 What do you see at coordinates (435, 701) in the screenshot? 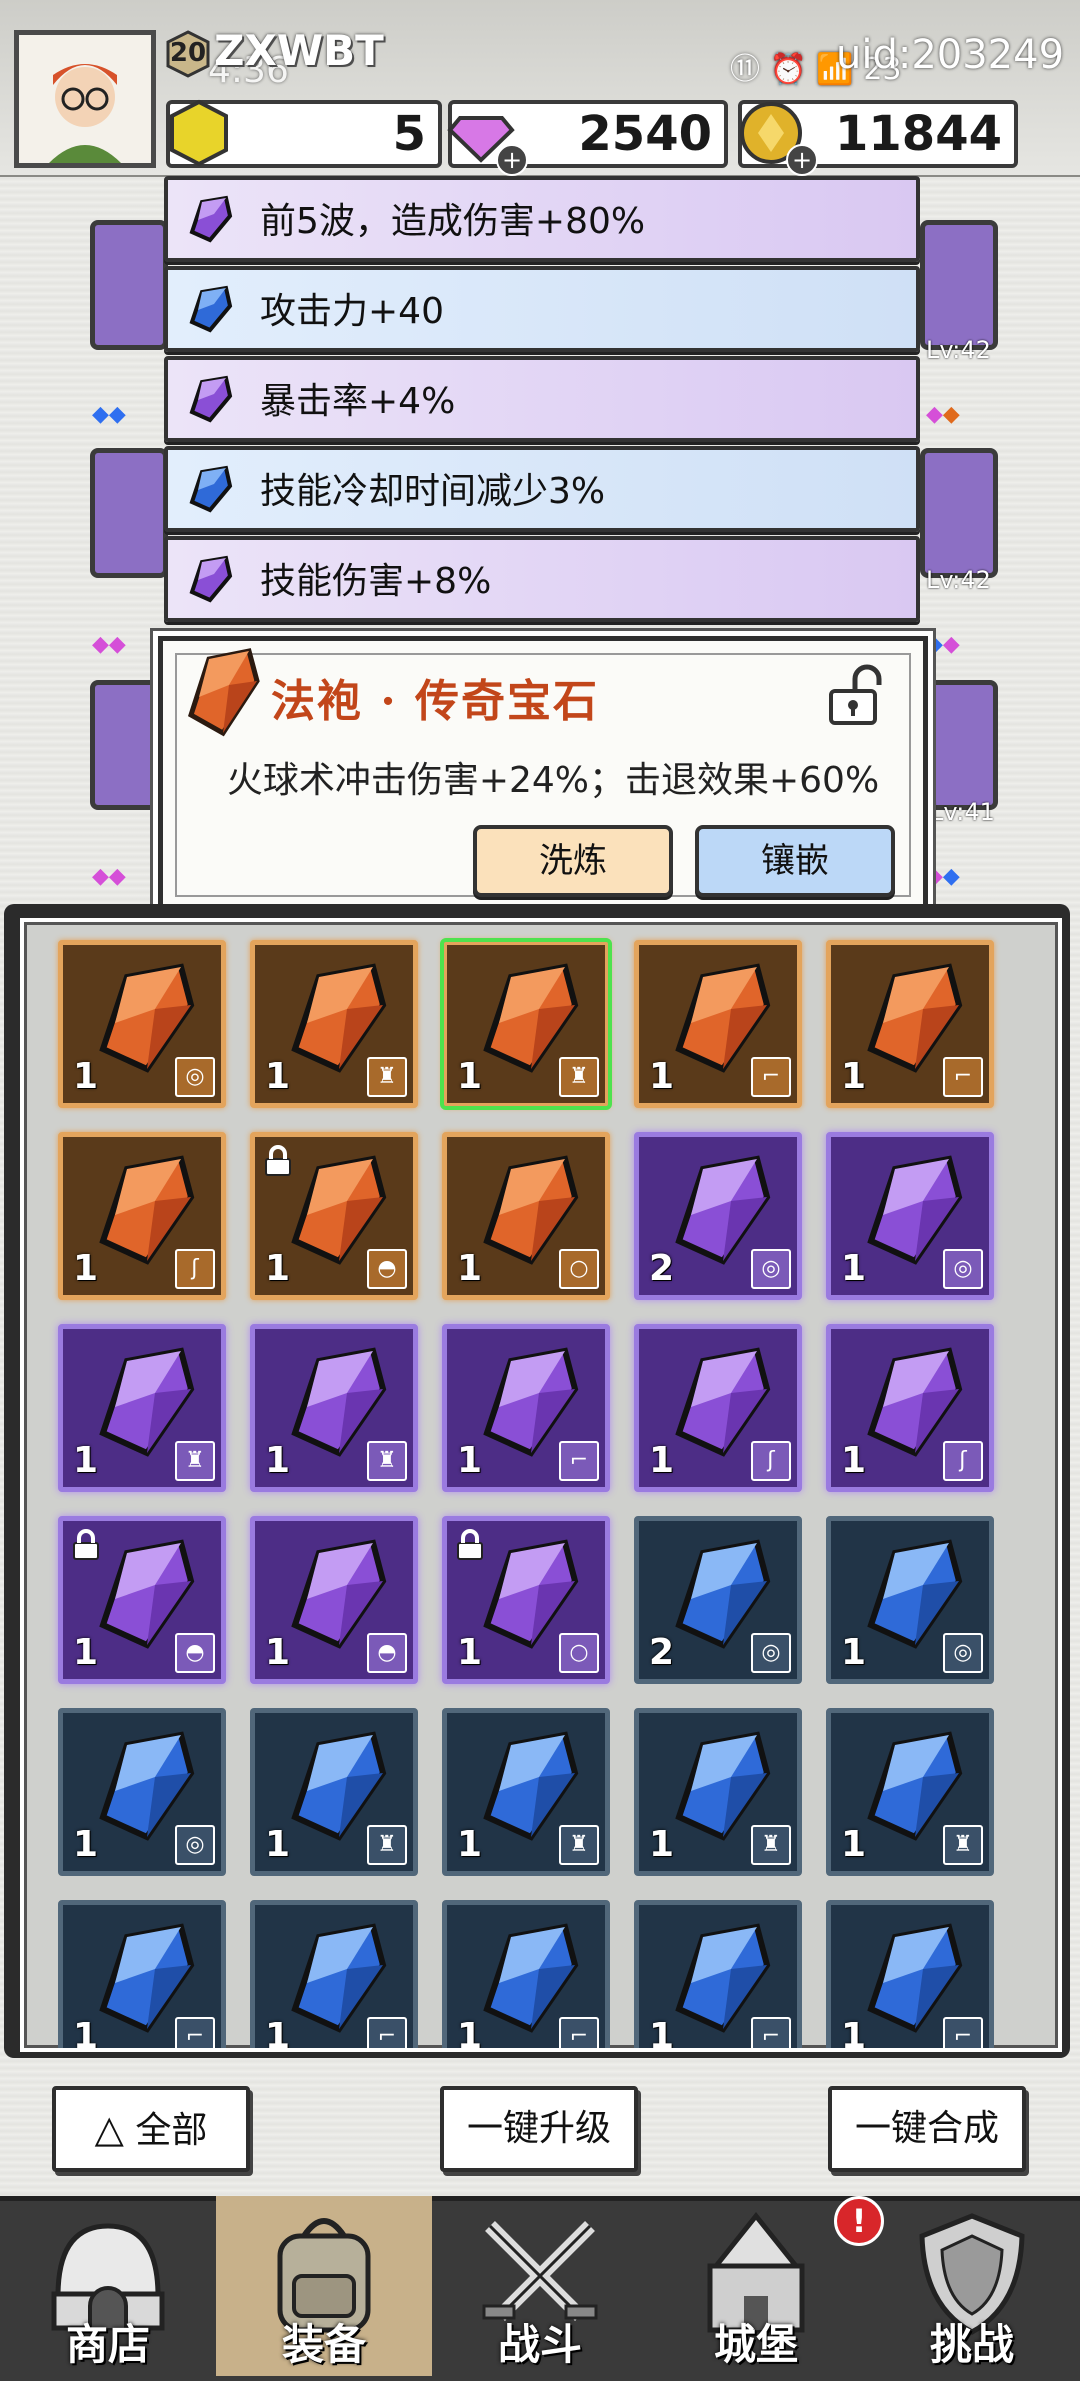
I see `popup-title: 法袍 · 传奇宝石` at bounding box center [435, 701].